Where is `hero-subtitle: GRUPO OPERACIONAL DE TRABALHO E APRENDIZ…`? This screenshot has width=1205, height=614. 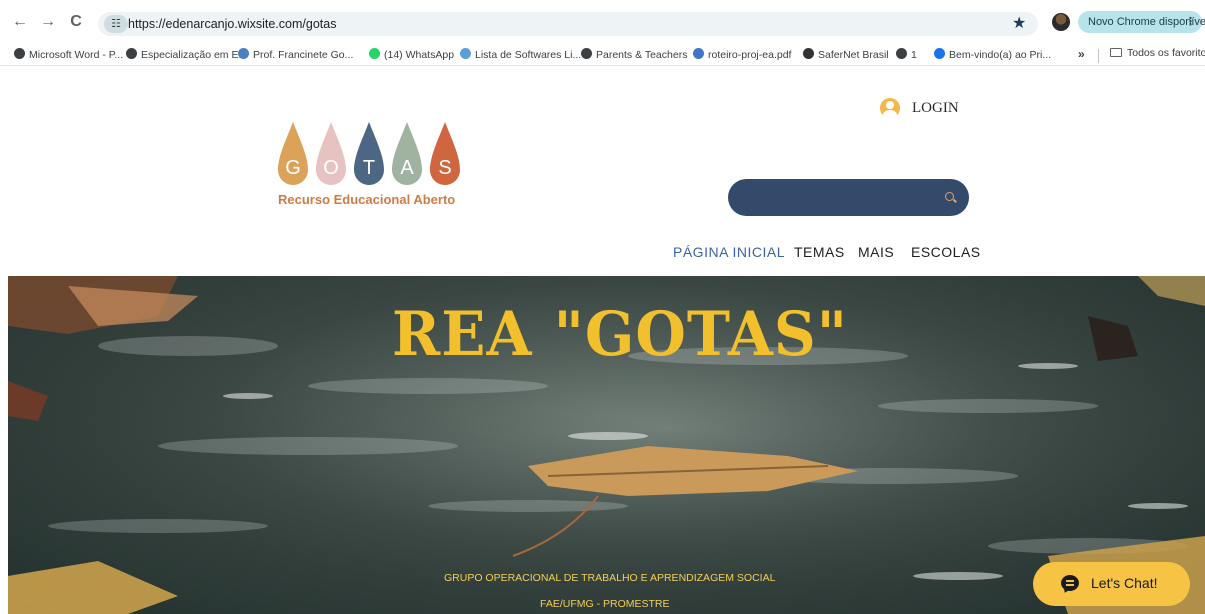
hero-subtitle: GRUPO OPERACIONAL DE TRABALHO E APRENDIZ… is located at coordinates (610, 578).